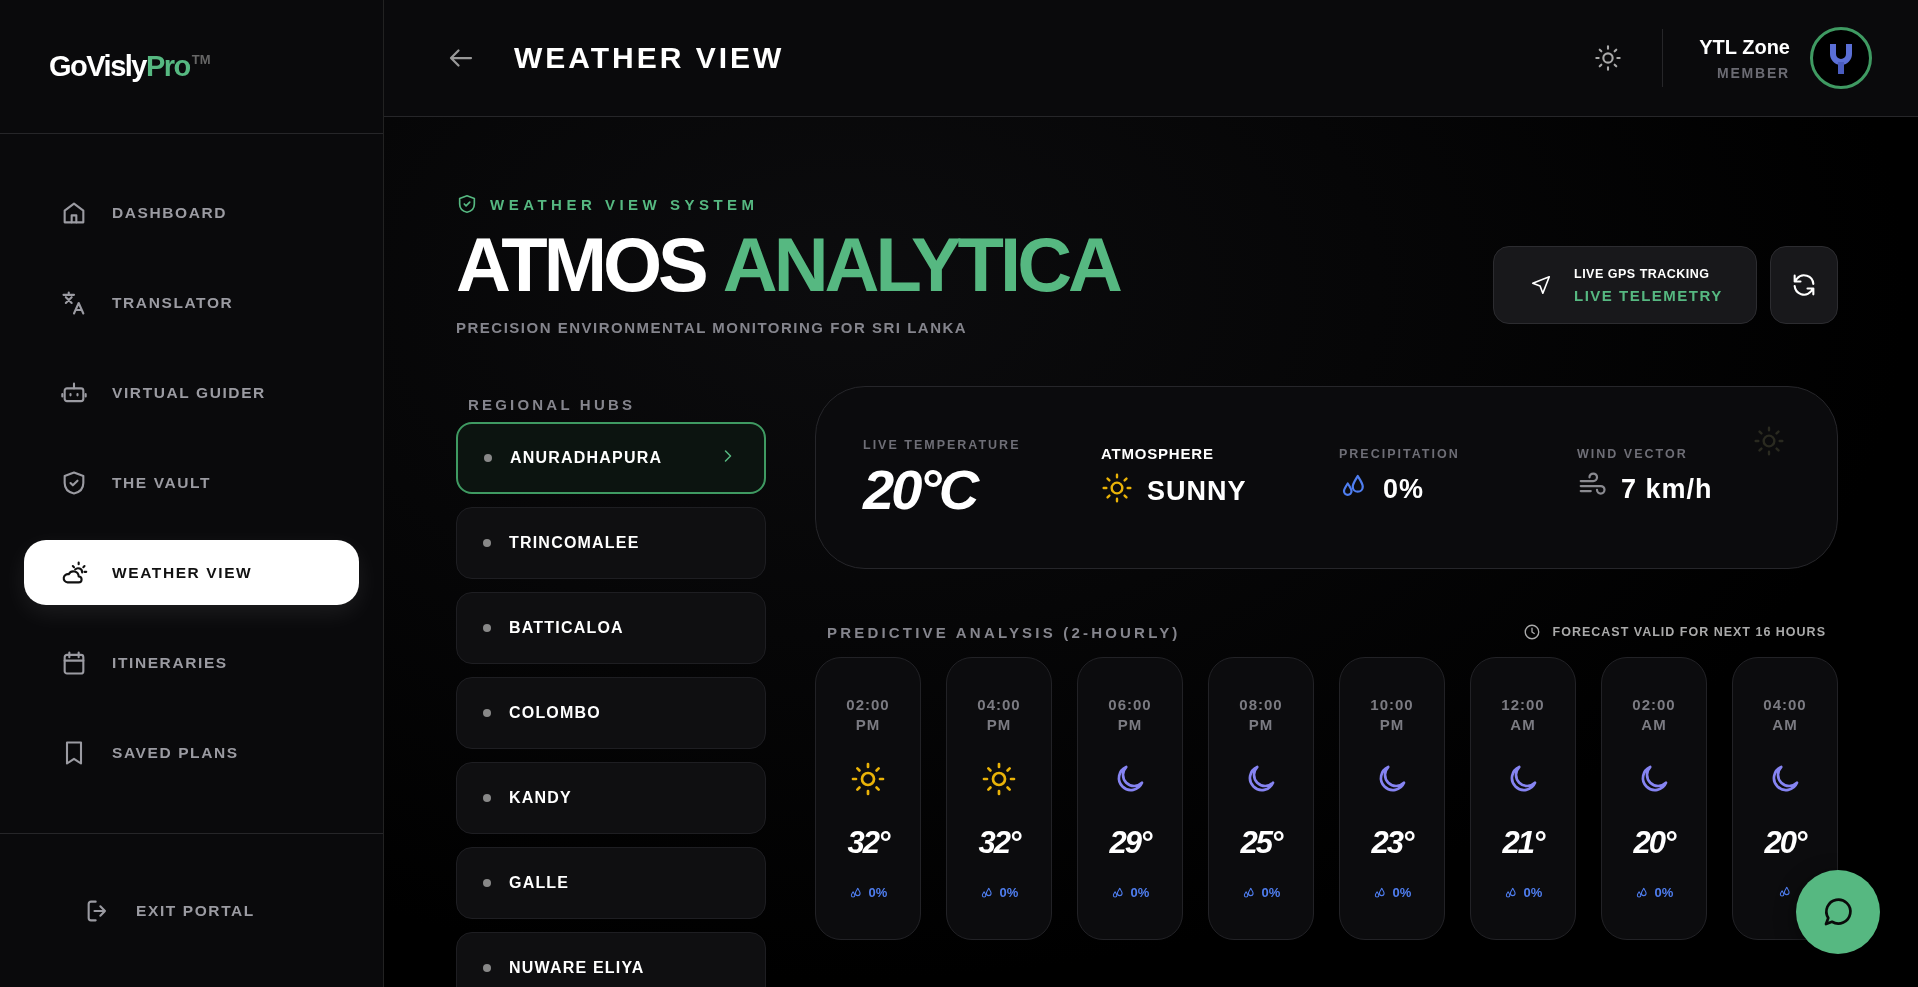 This screenshot has height=987, width=1918. I want to click on hero-tagline: PRECISION ENVIRONMENTAL MONITORING FOR SRI LANKA, so click(712, 327).